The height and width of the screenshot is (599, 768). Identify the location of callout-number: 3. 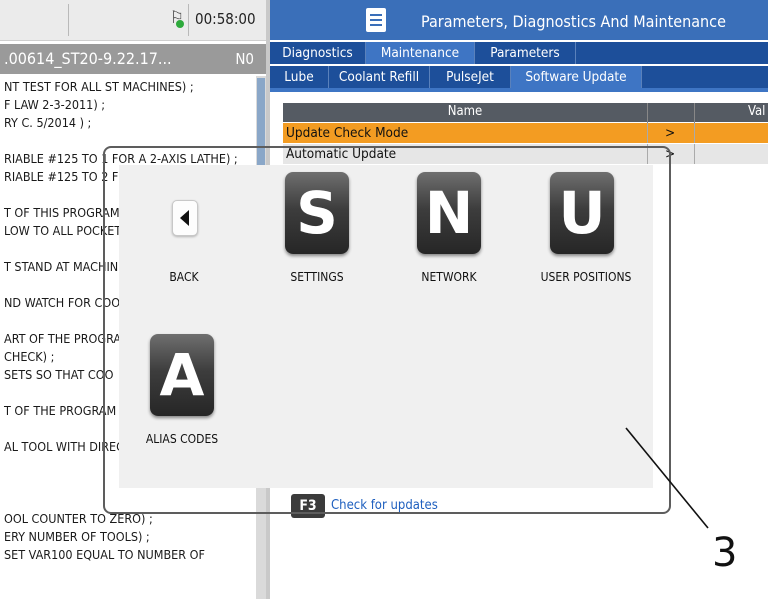
(725, 553).